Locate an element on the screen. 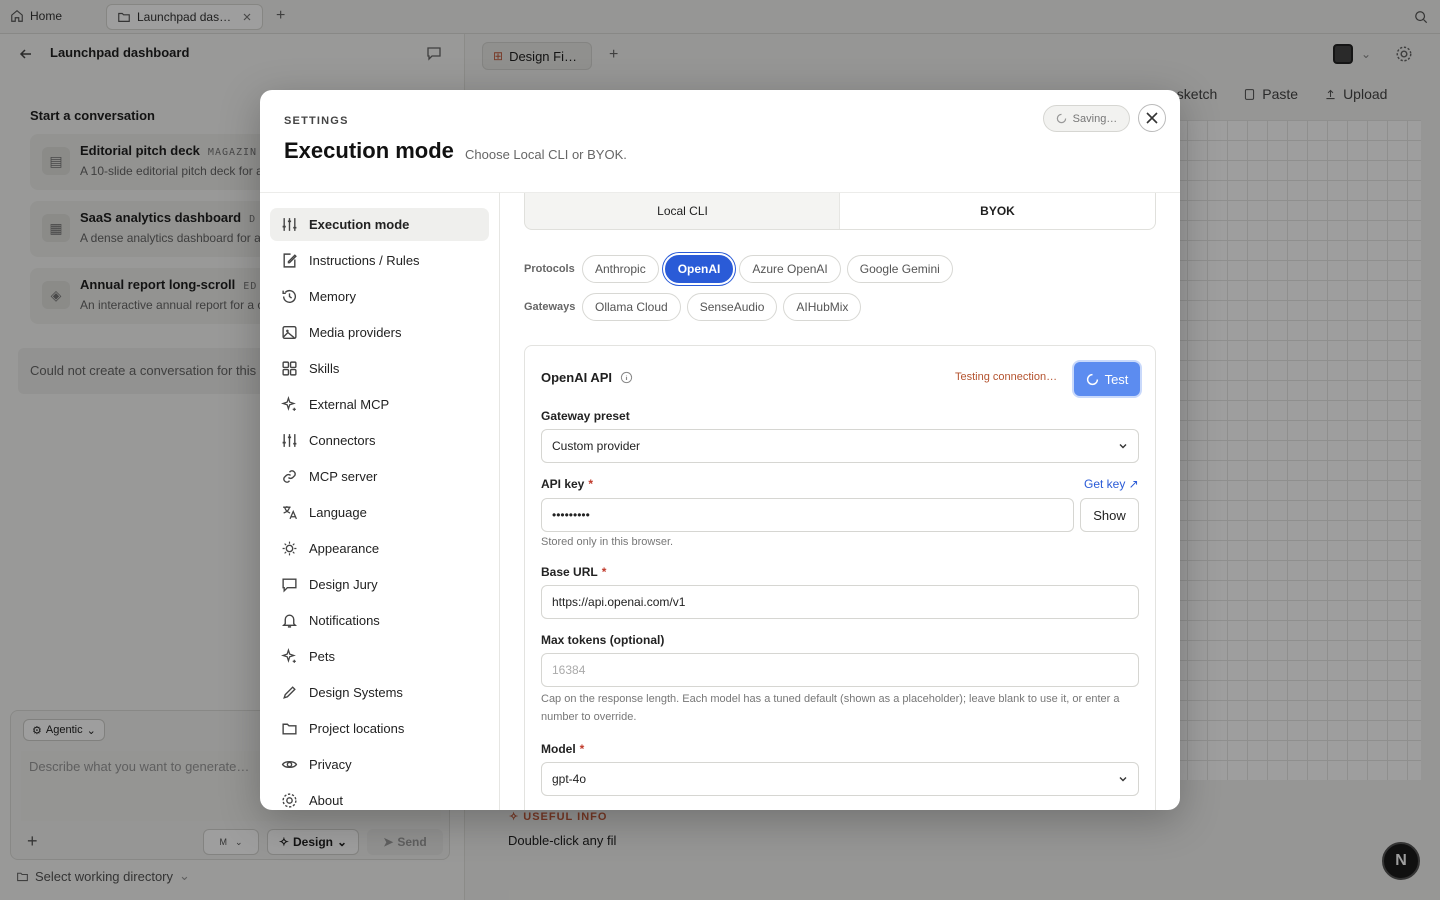 This screenshot has height=900, width=1440. execution-mode-toggle: Local CLI BYOK is located at coordinates (840, 211).